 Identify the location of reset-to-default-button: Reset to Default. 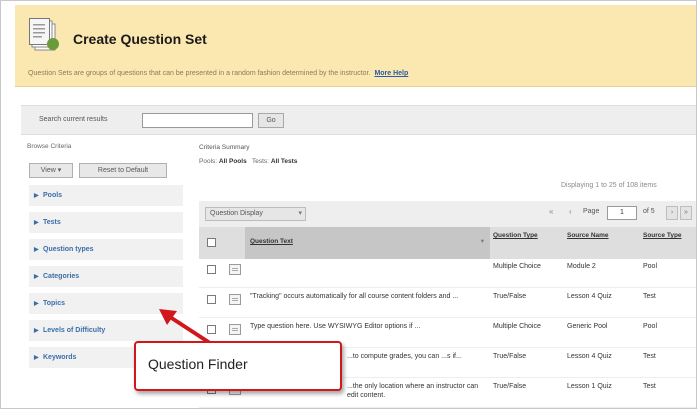
(123, 170).